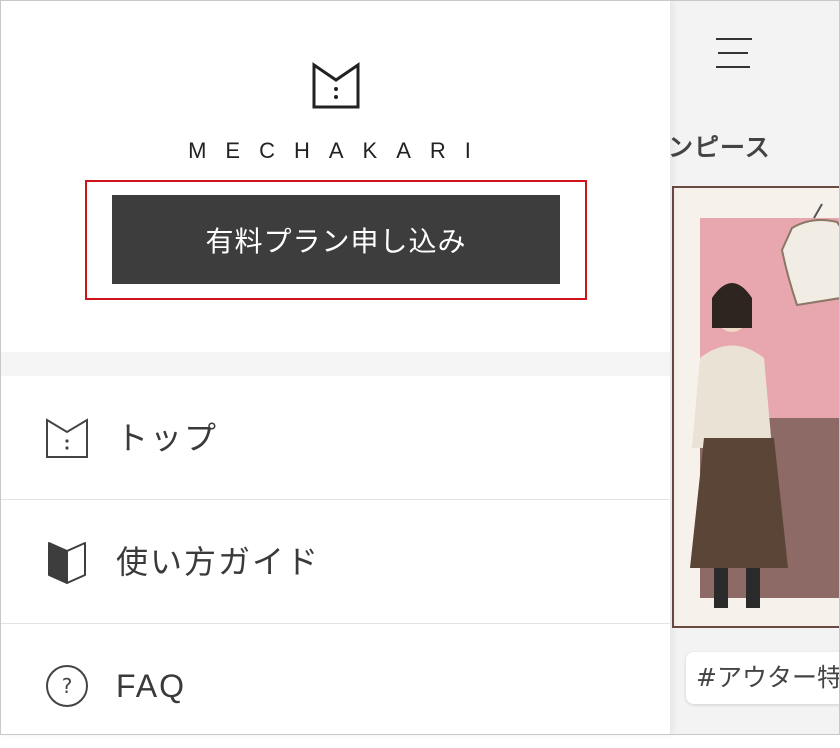 This screenshot has width=840, height=748. Describe the element at coordinates (218, 562) in the screenshot. I see `menu-item-label: 使い方ガイド` at that location.